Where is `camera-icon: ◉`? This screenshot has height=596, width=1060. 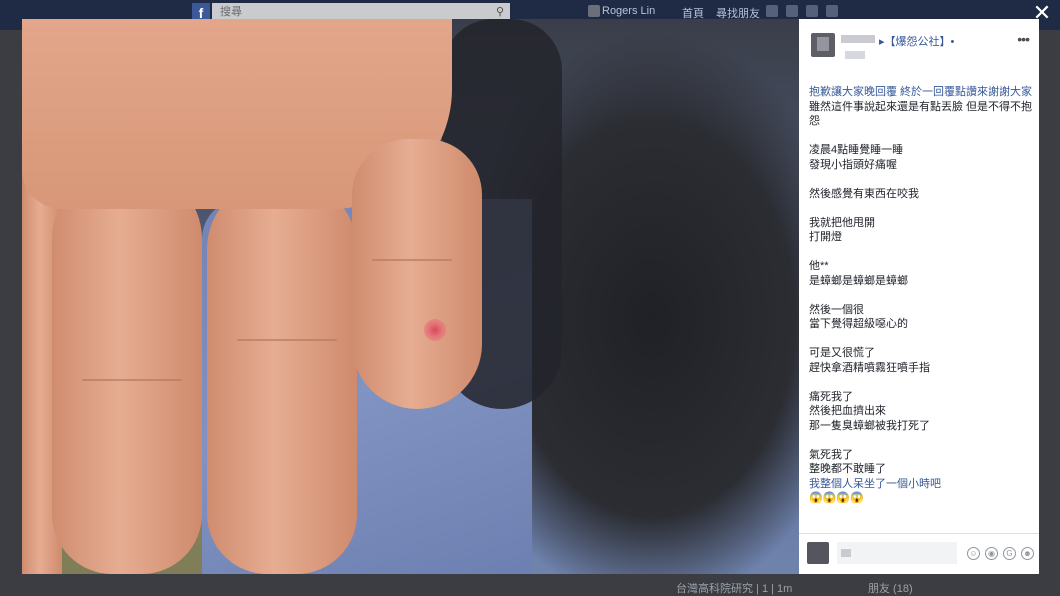 camera-icon: ◉ is located at coordinates (991, 553).